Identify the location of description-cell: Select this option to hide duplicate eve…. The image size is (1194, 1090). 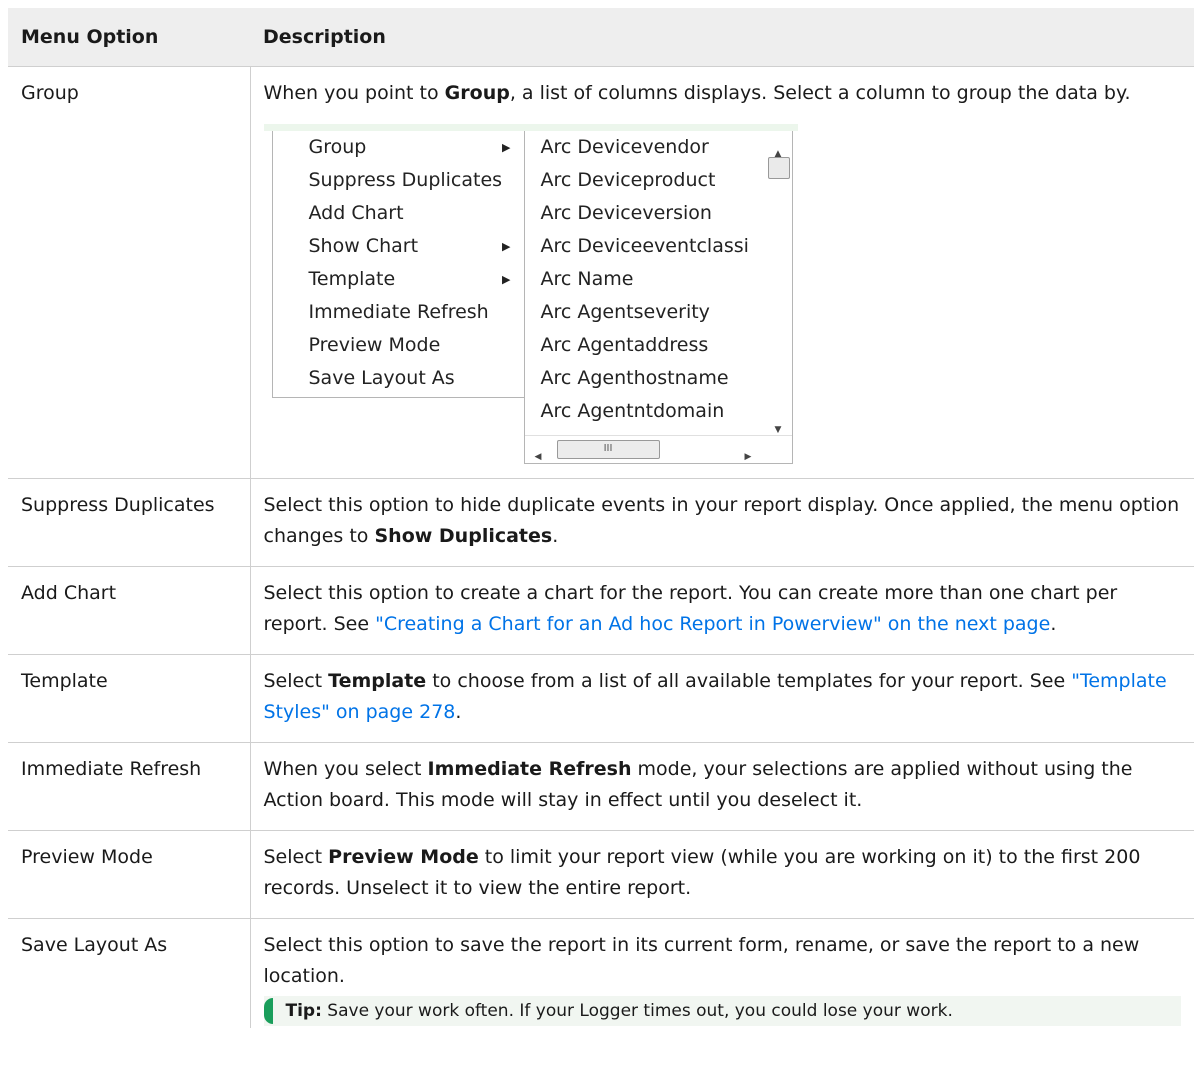
(722, 522).